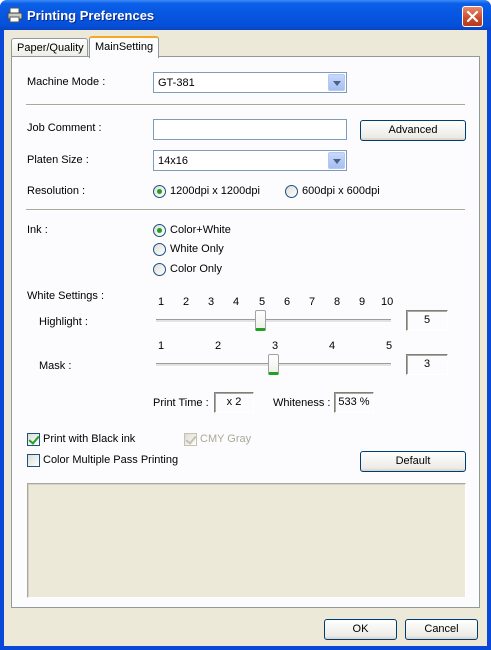 The width and height of the screenshot is (491, 650). What do you see at coordinates (287, 302) in the screenshot?
I see `highlight-tick: 6` at bounding box center [287, 302].